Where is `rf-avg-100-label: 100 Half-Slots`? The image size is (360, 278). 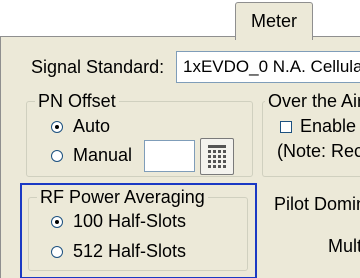 rf-avg-100-label: 100 Half-Slots is located at coordinates (130, 221).